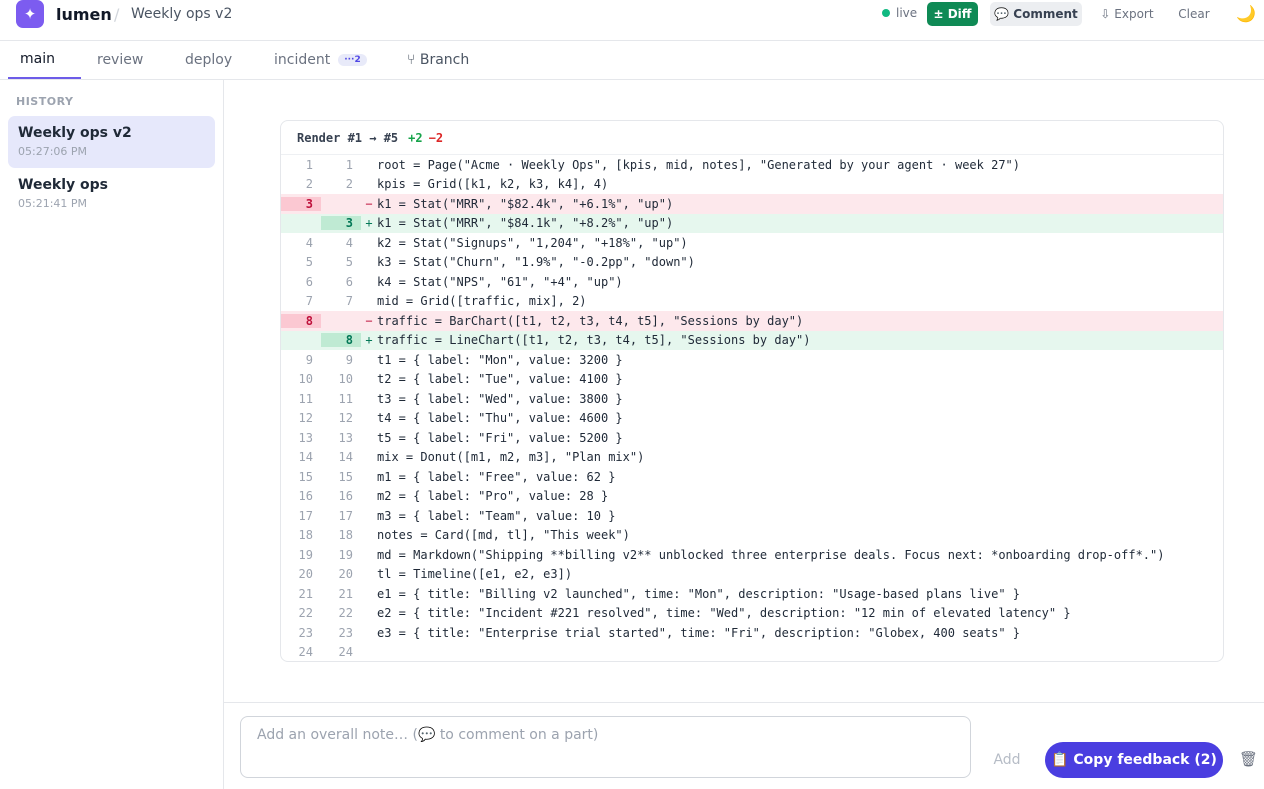 This screenshot has width=1264, height=789. What do you see at coordinates (752, 360) in the screenshot?
I see `diff-row: 9 9 t1 = { label: "Mon", value: 3200 }` at bounding box center [752, 360].